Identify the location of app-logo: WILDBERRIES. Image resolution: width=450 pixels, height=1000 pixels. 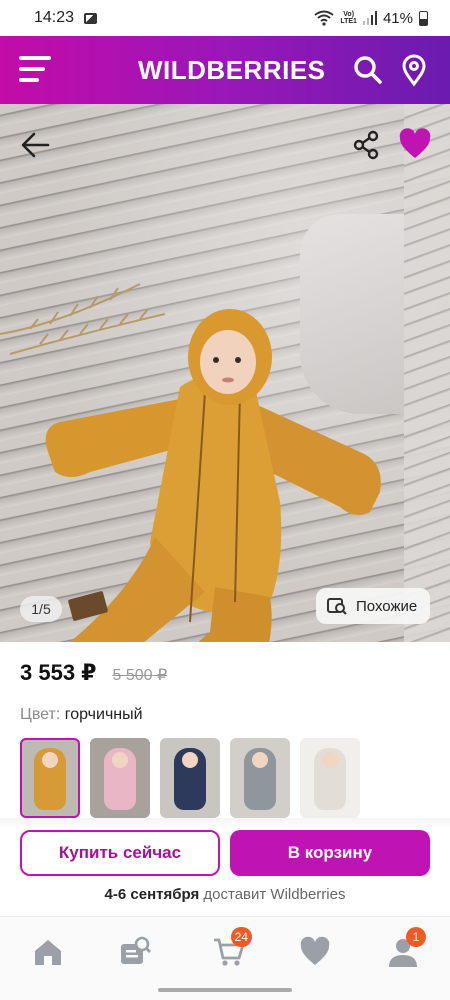
(232, 70).